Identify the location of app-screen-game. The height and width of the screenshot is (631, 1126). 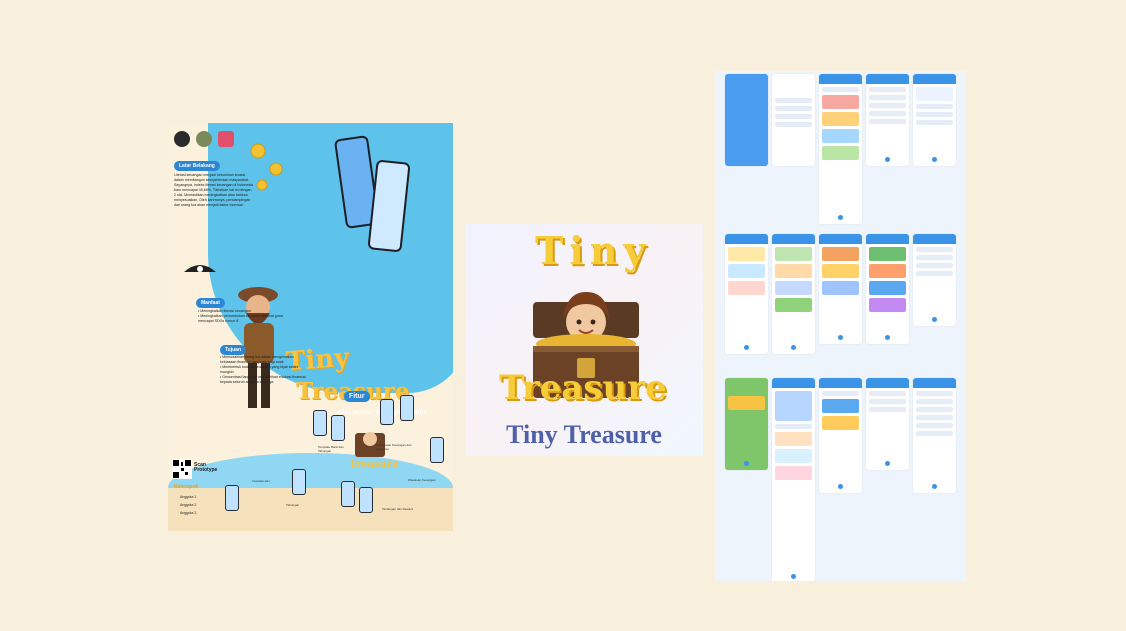
(746, 424).